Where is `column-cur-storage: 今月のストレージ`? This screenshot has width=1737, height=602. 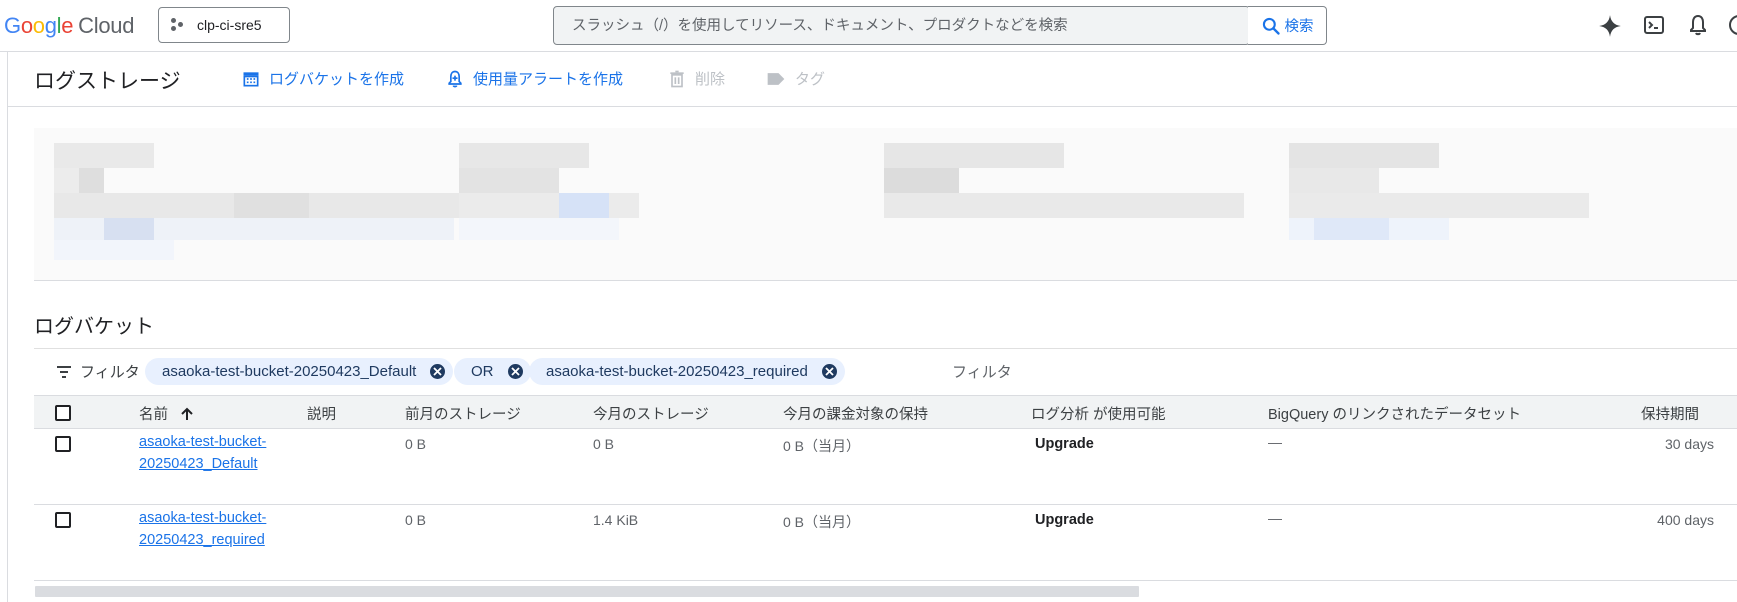 column-cur-storage: 今月のストレージ is located at coordinates (651, 413).